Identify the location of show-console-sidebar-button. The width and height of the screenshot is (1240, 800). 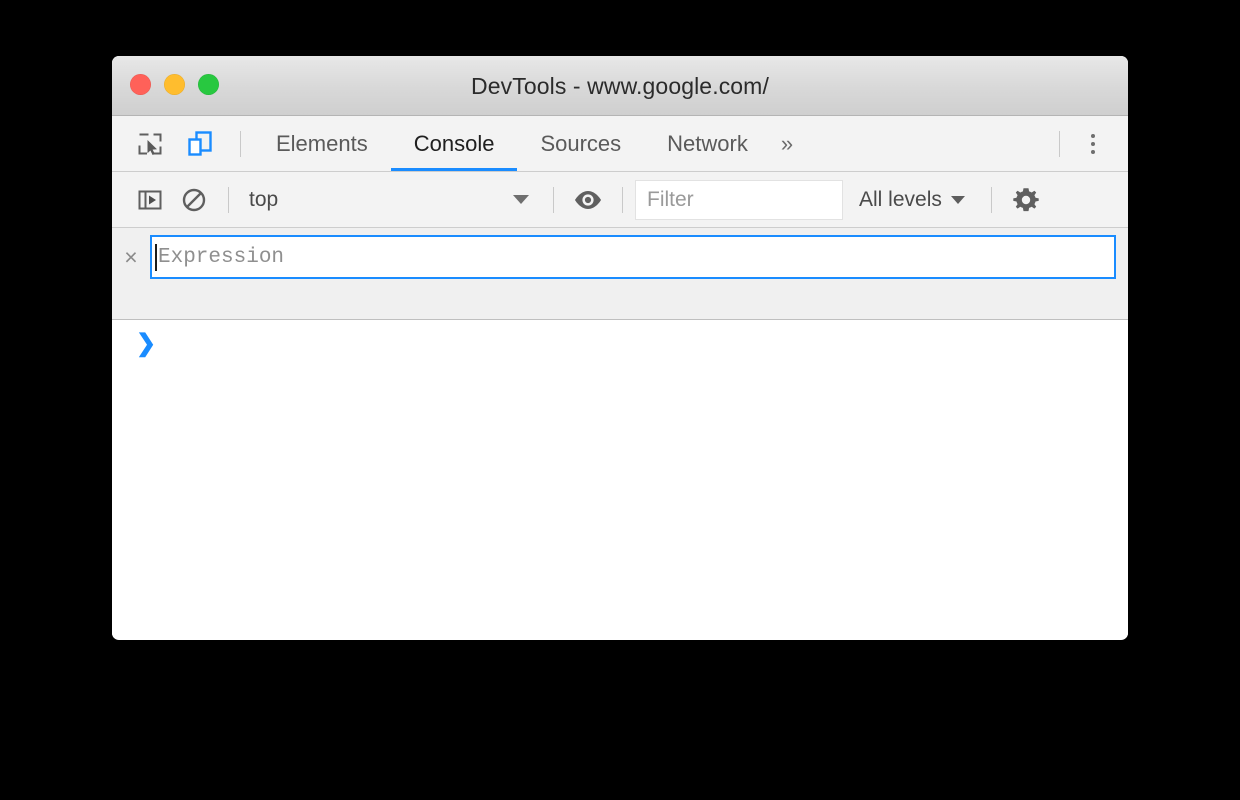
(150, 200).